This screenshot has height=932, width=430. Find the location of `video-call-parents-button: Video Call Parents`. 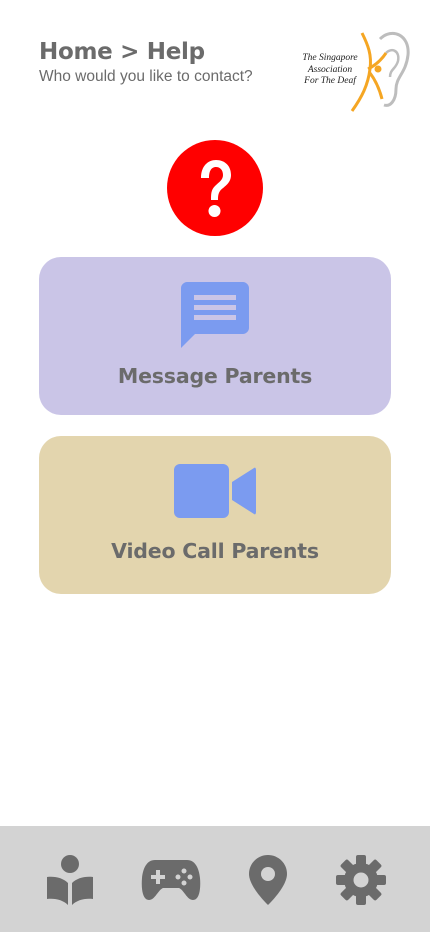

video-call-parents-button: Video Call Parents is located at coordinates (215, 515).